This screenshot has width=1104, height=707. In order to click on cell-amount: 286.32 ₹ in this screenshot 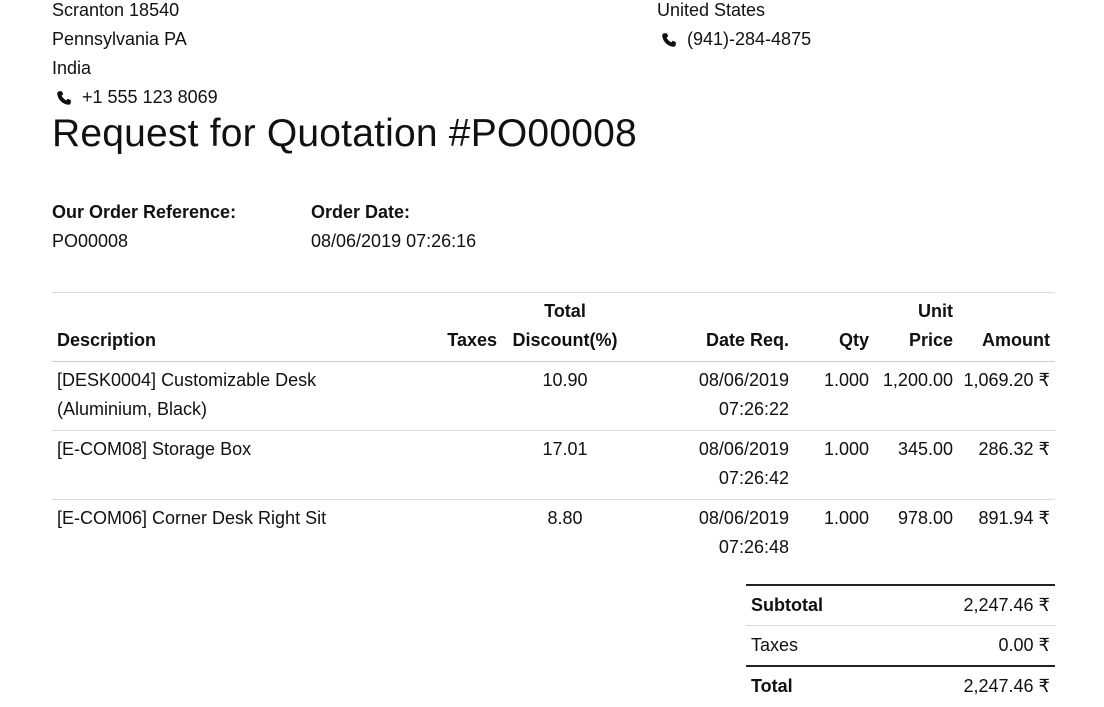, I will do `click(1006, 465)`.